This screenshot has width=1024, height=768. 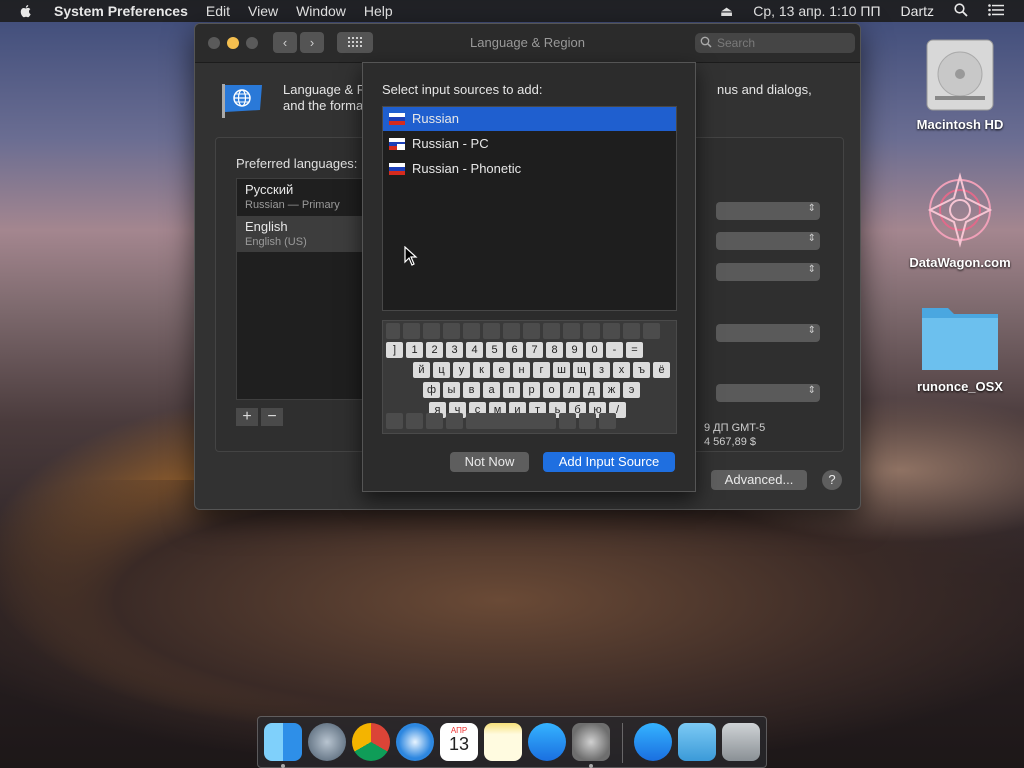 What do you see at coordinates (529, 208) in the screenshot?
I see `input-sources-list: Russian Russian - PC Russian - Phonetic` at bounding box center [529, 208].